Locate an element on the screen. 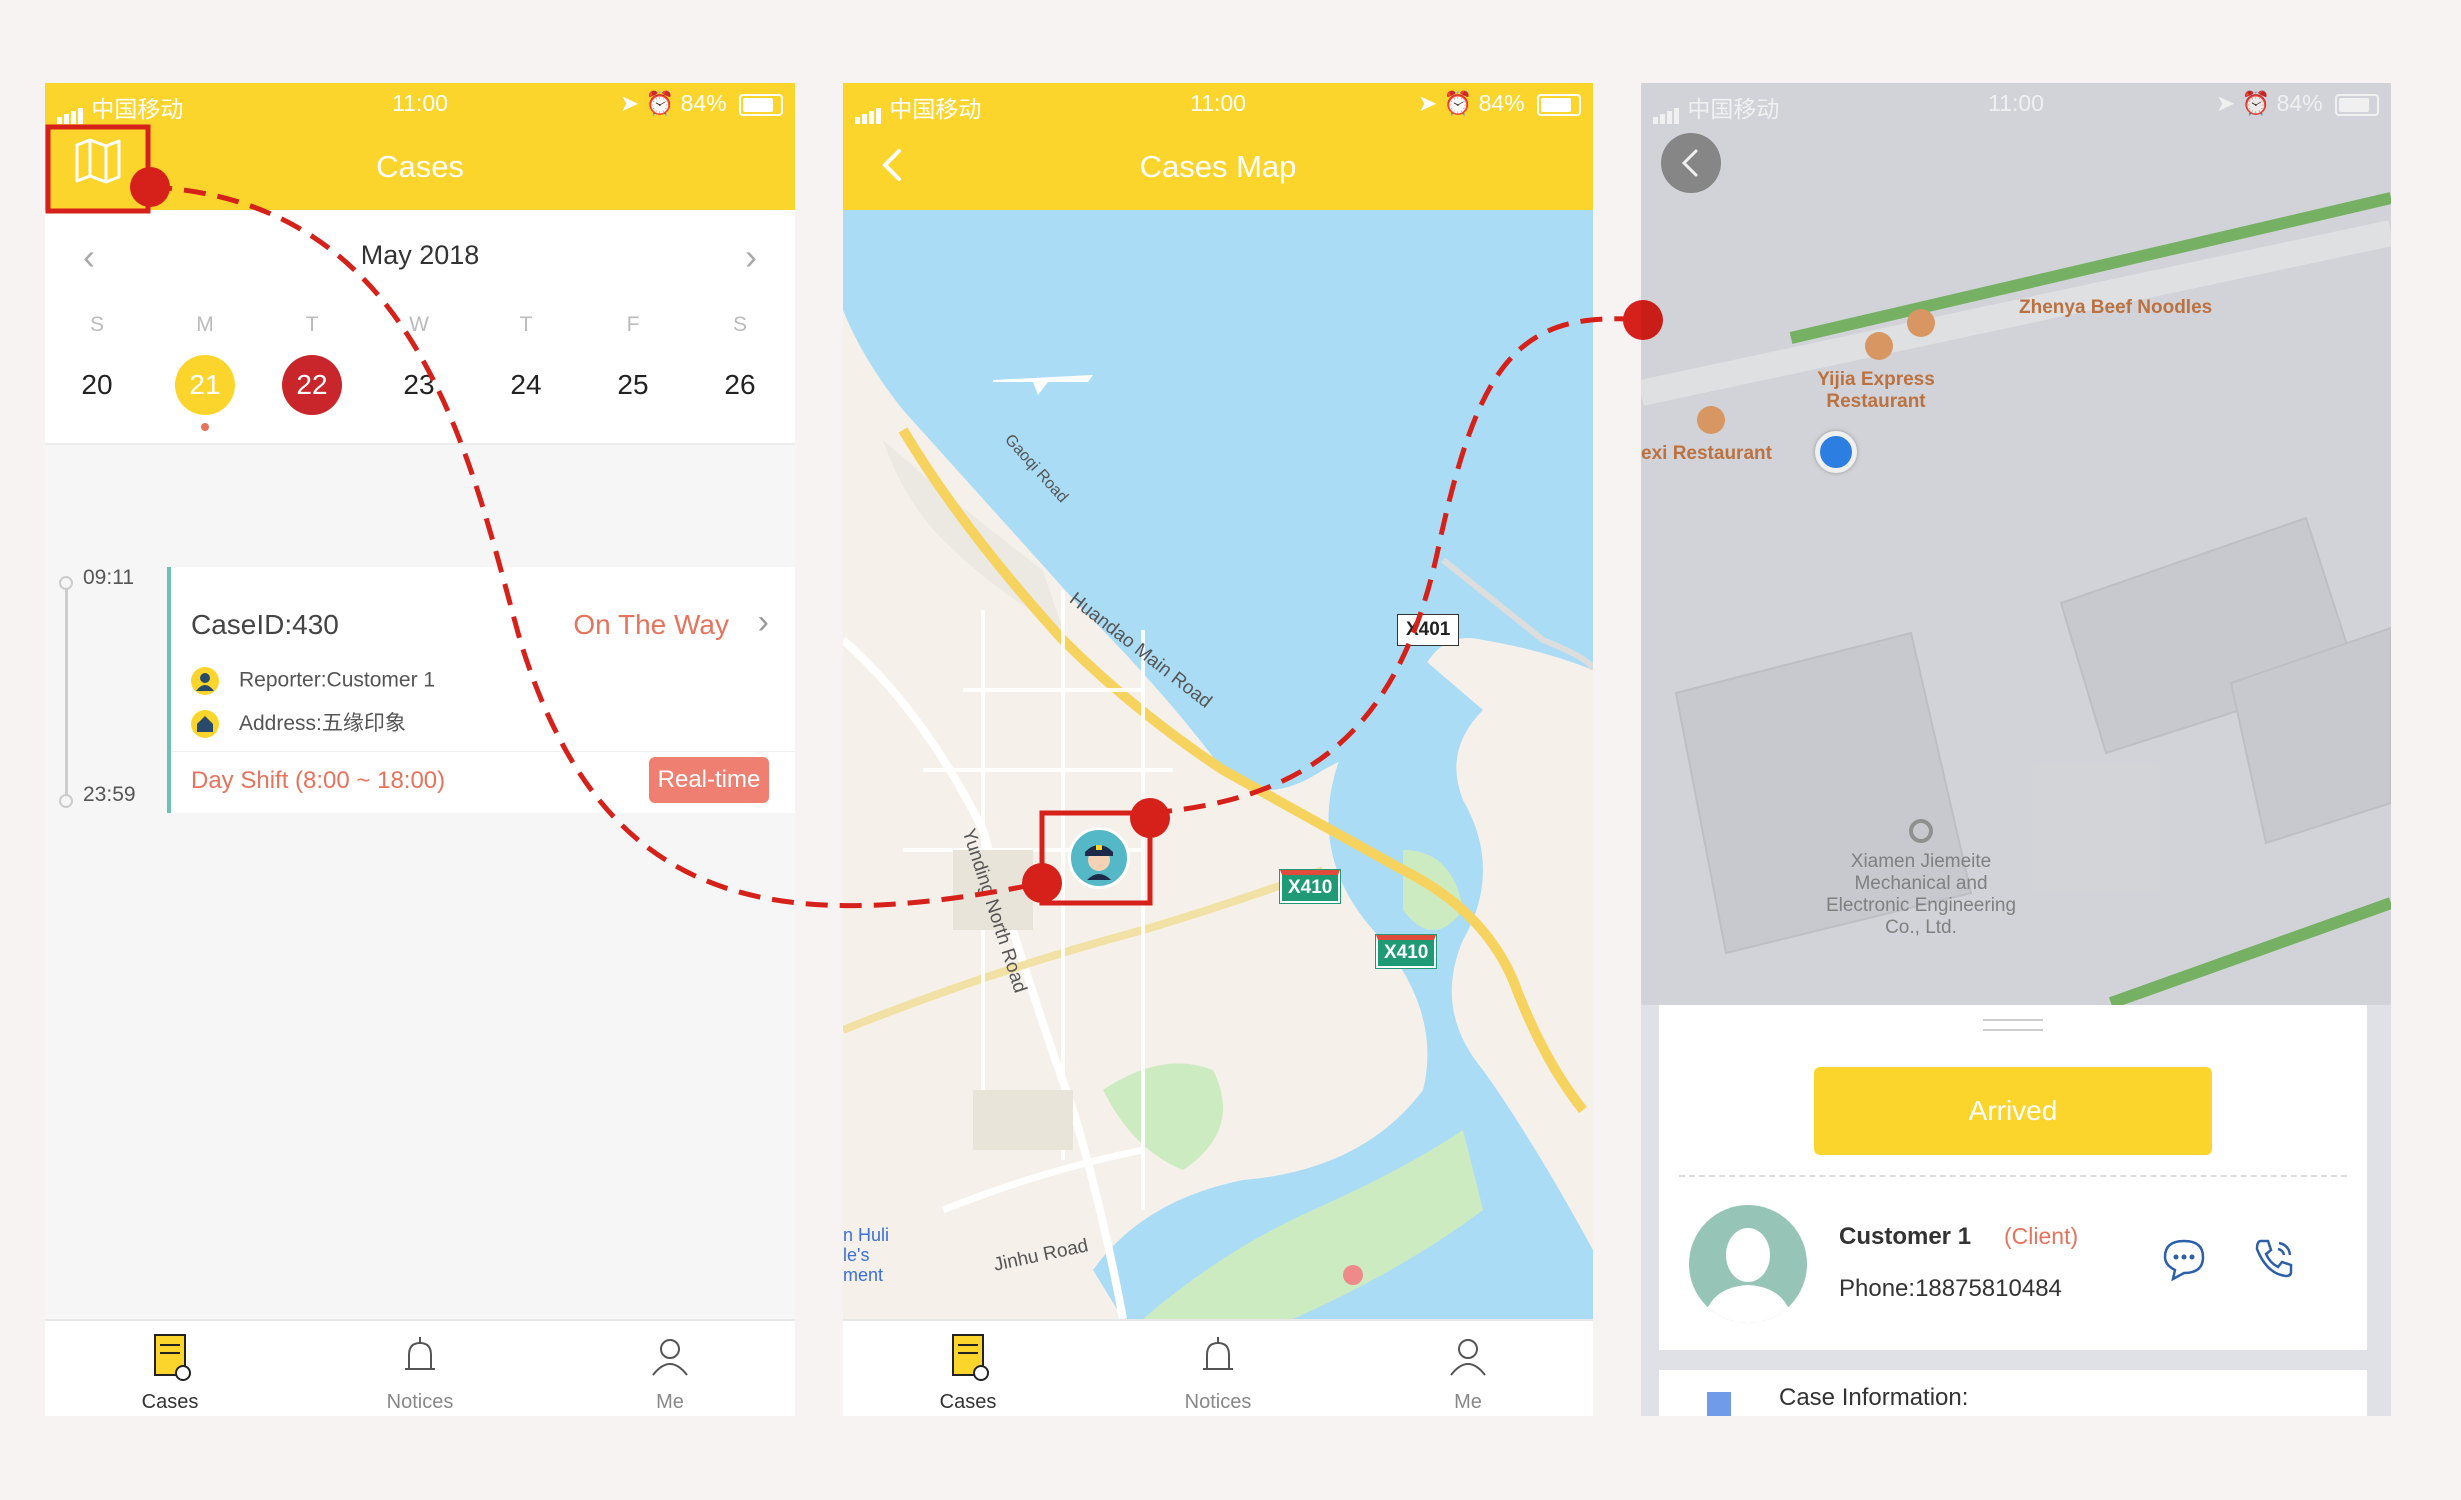 The width and height of the screenshot is (2461, 1500). highlight-box is located at coordinates (98, 169).